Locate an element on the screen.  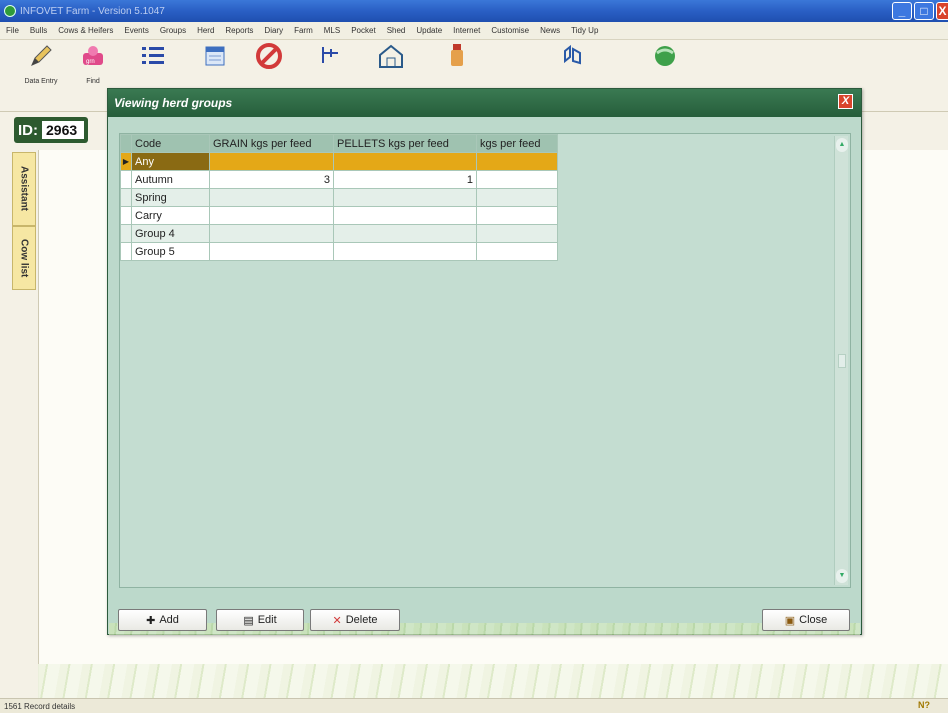
menu-tidy-up: Tidy Up is located at coordinates (584, 30).